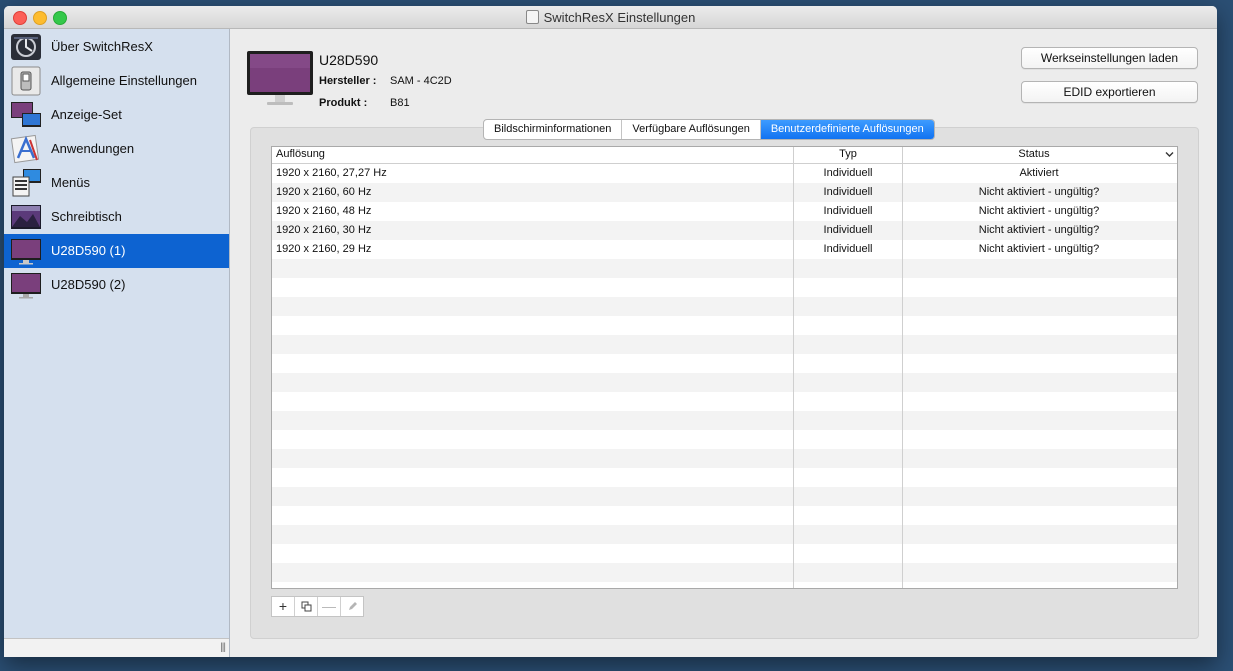 The height and width of the screenshot is (671, 1233). Describe the element at coordinates (116, 183) in the screenshot. I see `sidebar-item-menus: Menüs` at that location.